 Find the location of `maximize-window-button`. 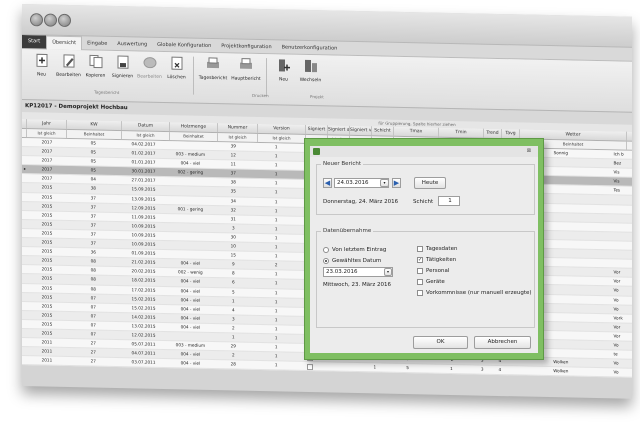

maximize-window-button is located at coordinates (64, 20).